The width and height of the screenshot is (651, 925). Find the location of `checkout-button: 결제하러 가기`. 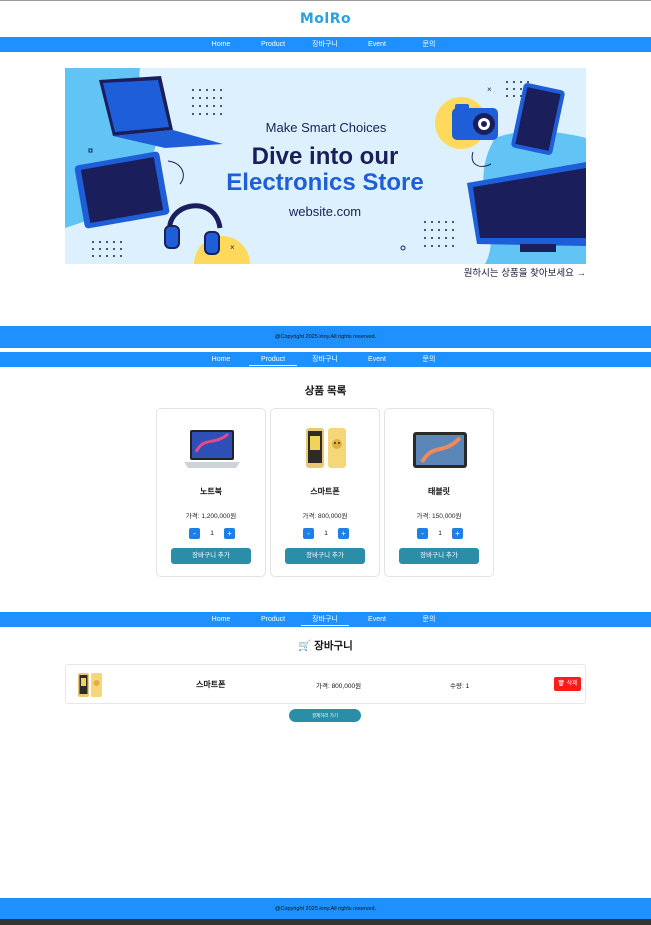

checkout-button: 결제하러 가기 is located at coordinates (325, 715).